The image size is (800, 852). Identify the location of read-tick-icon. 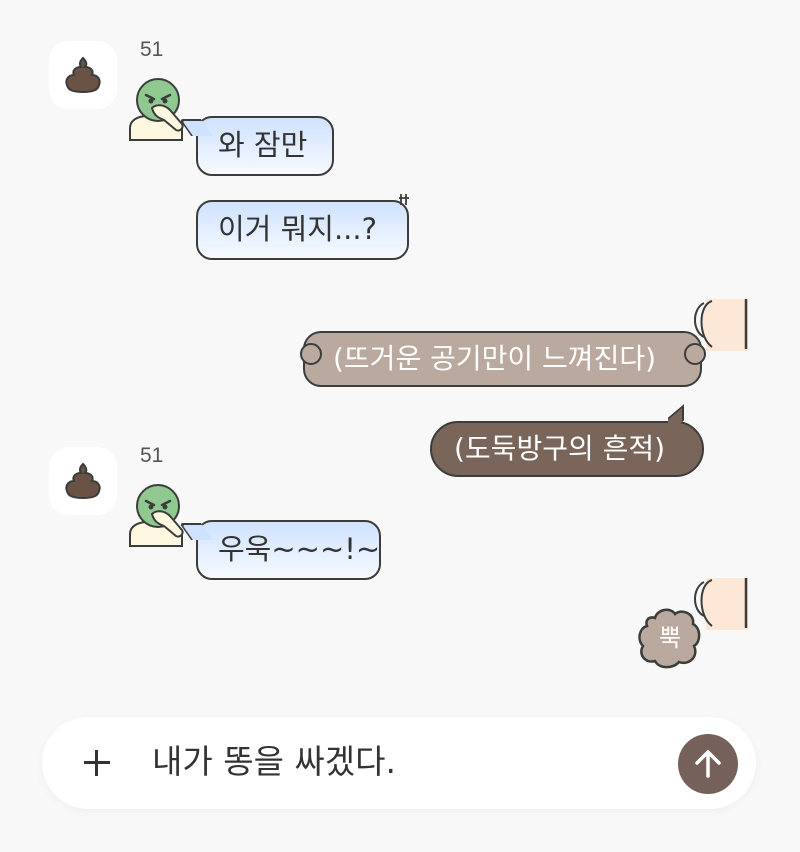
(404, 199).